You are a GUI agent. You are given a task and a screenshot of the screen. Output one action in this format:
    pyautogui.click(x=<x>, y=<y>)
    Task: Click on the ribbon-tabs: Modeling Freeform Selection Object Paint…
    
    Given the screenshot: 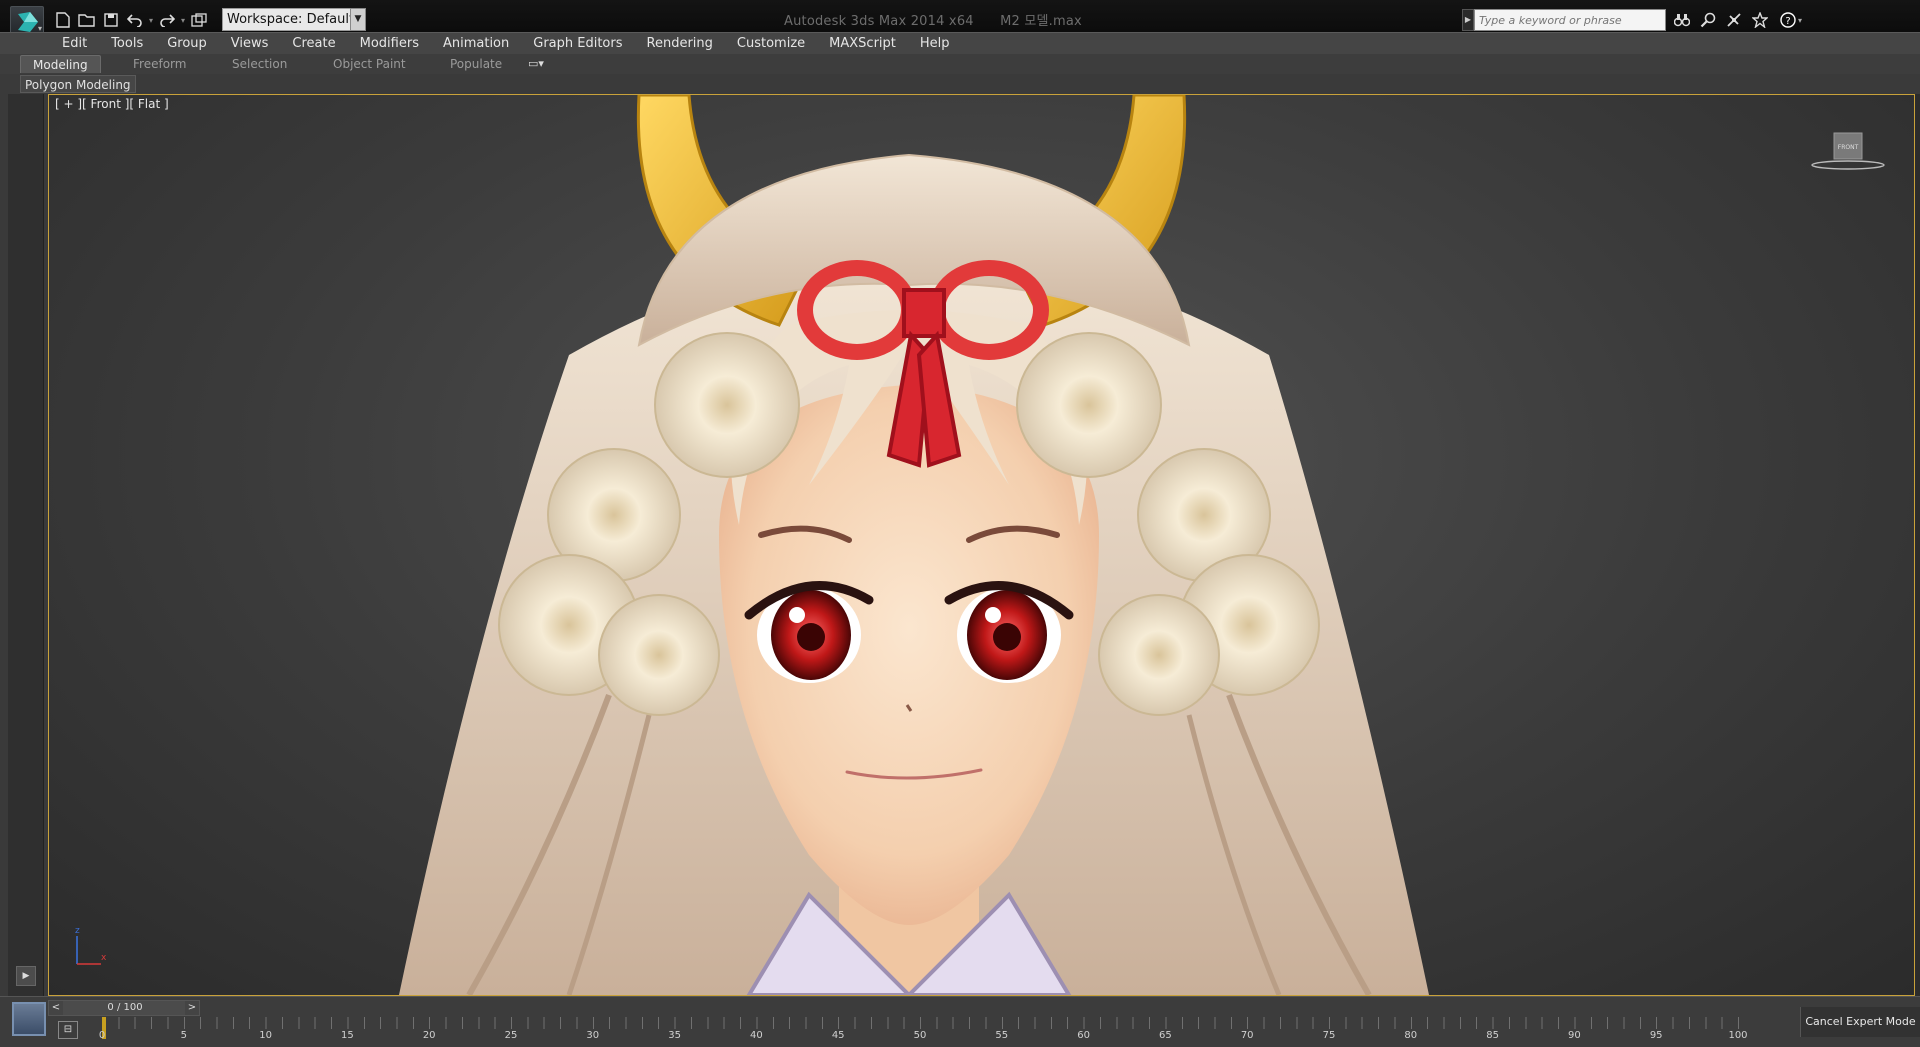 What is the action you would take?
    pyautogui.click(x=960, y=64)
    